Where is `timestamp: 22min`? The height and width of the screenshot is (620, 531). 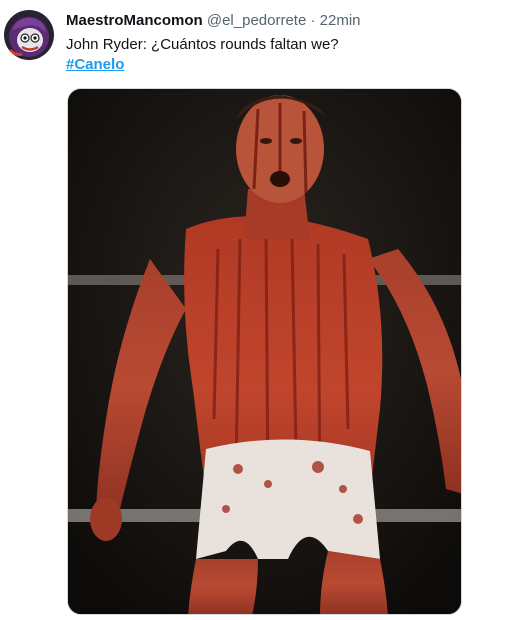
timestamp: 22min is located at coordinates (340, 20).